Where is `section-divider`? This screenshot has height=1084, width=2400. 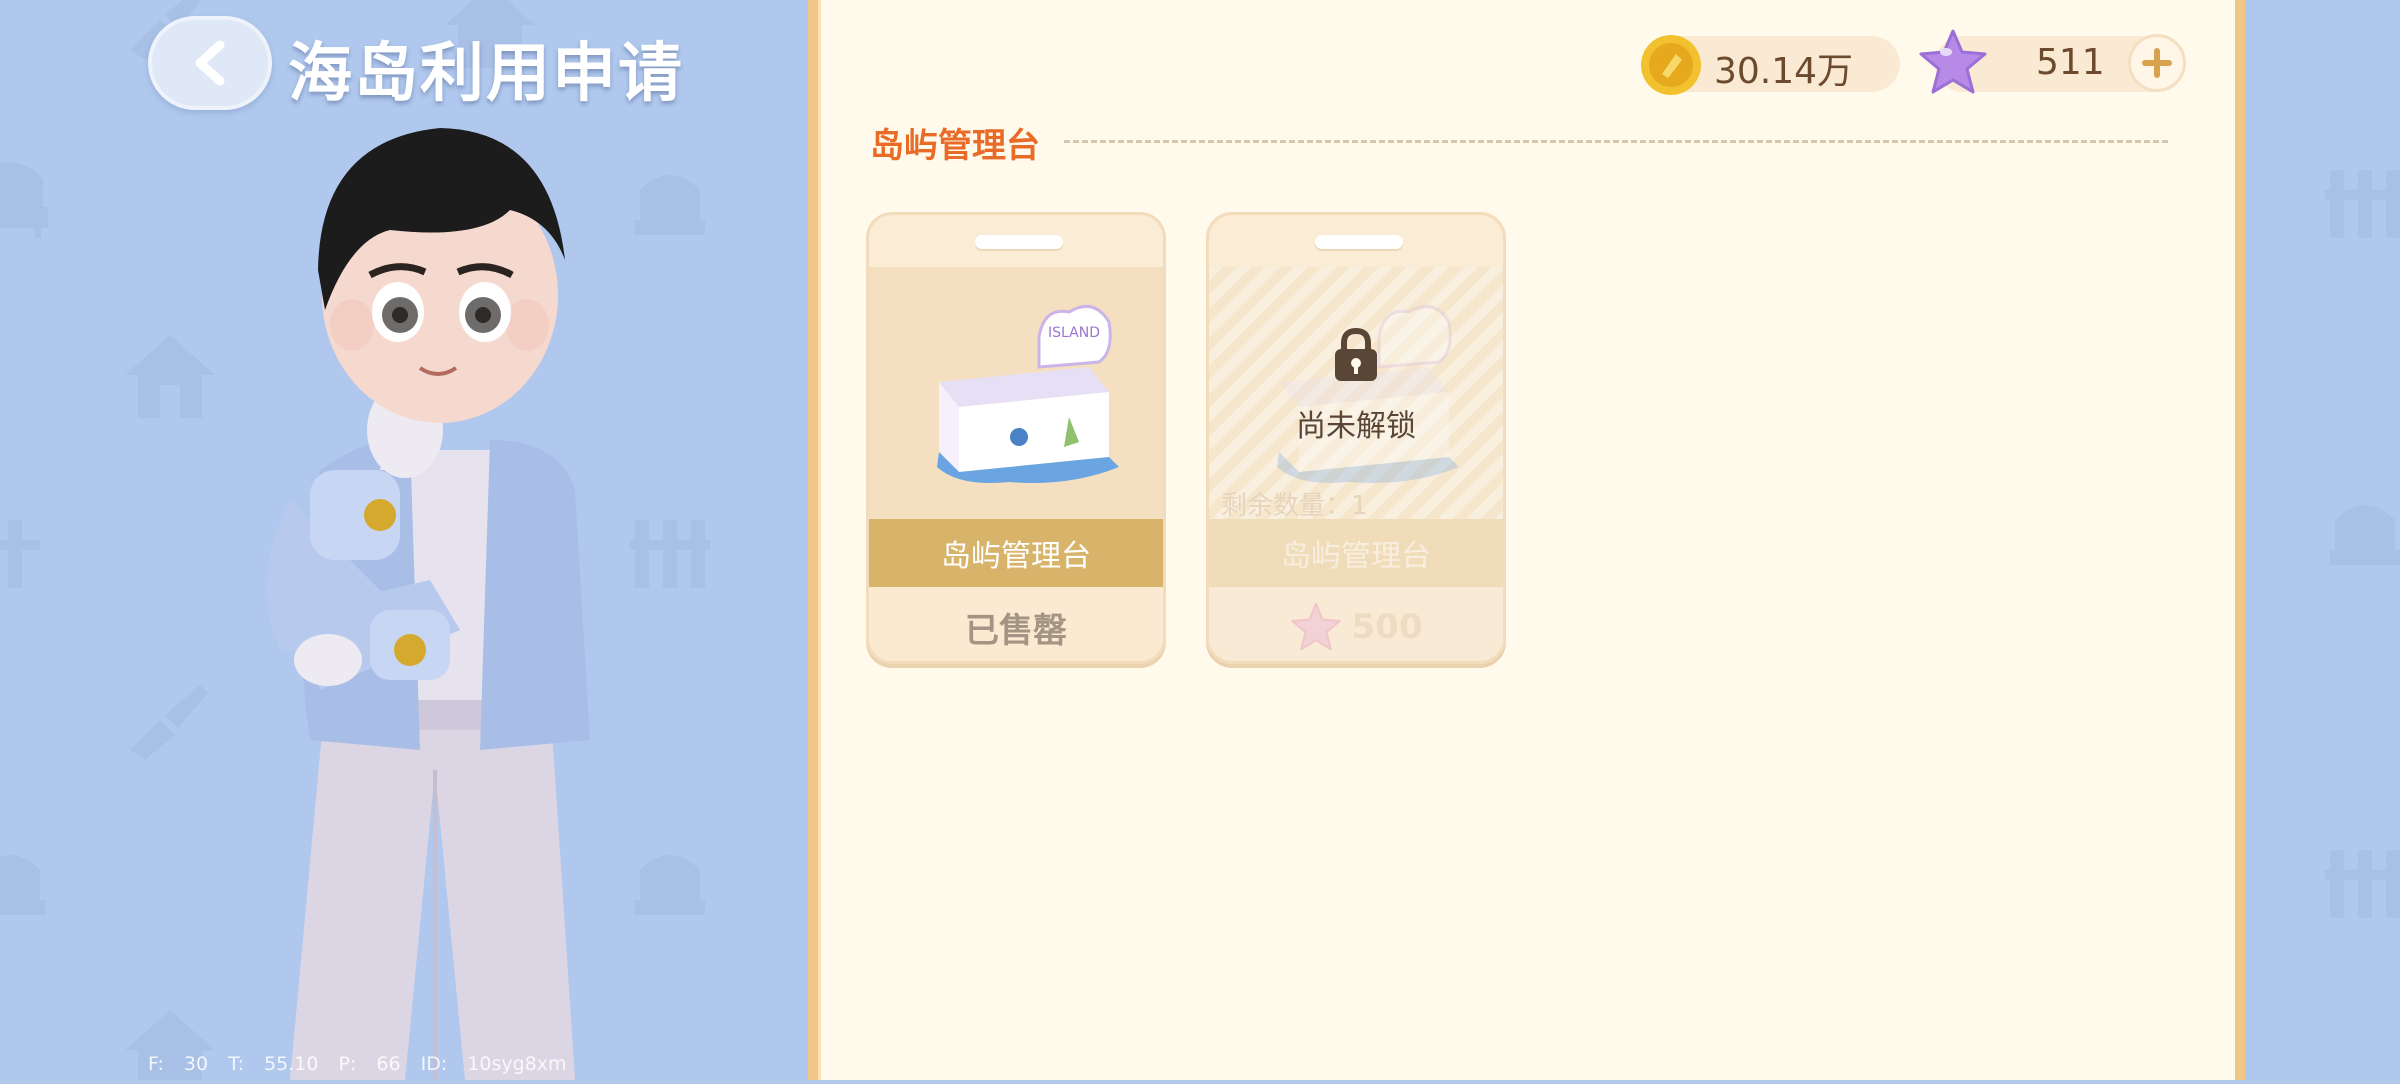
section-divider is located at coordinates (1616, 141).